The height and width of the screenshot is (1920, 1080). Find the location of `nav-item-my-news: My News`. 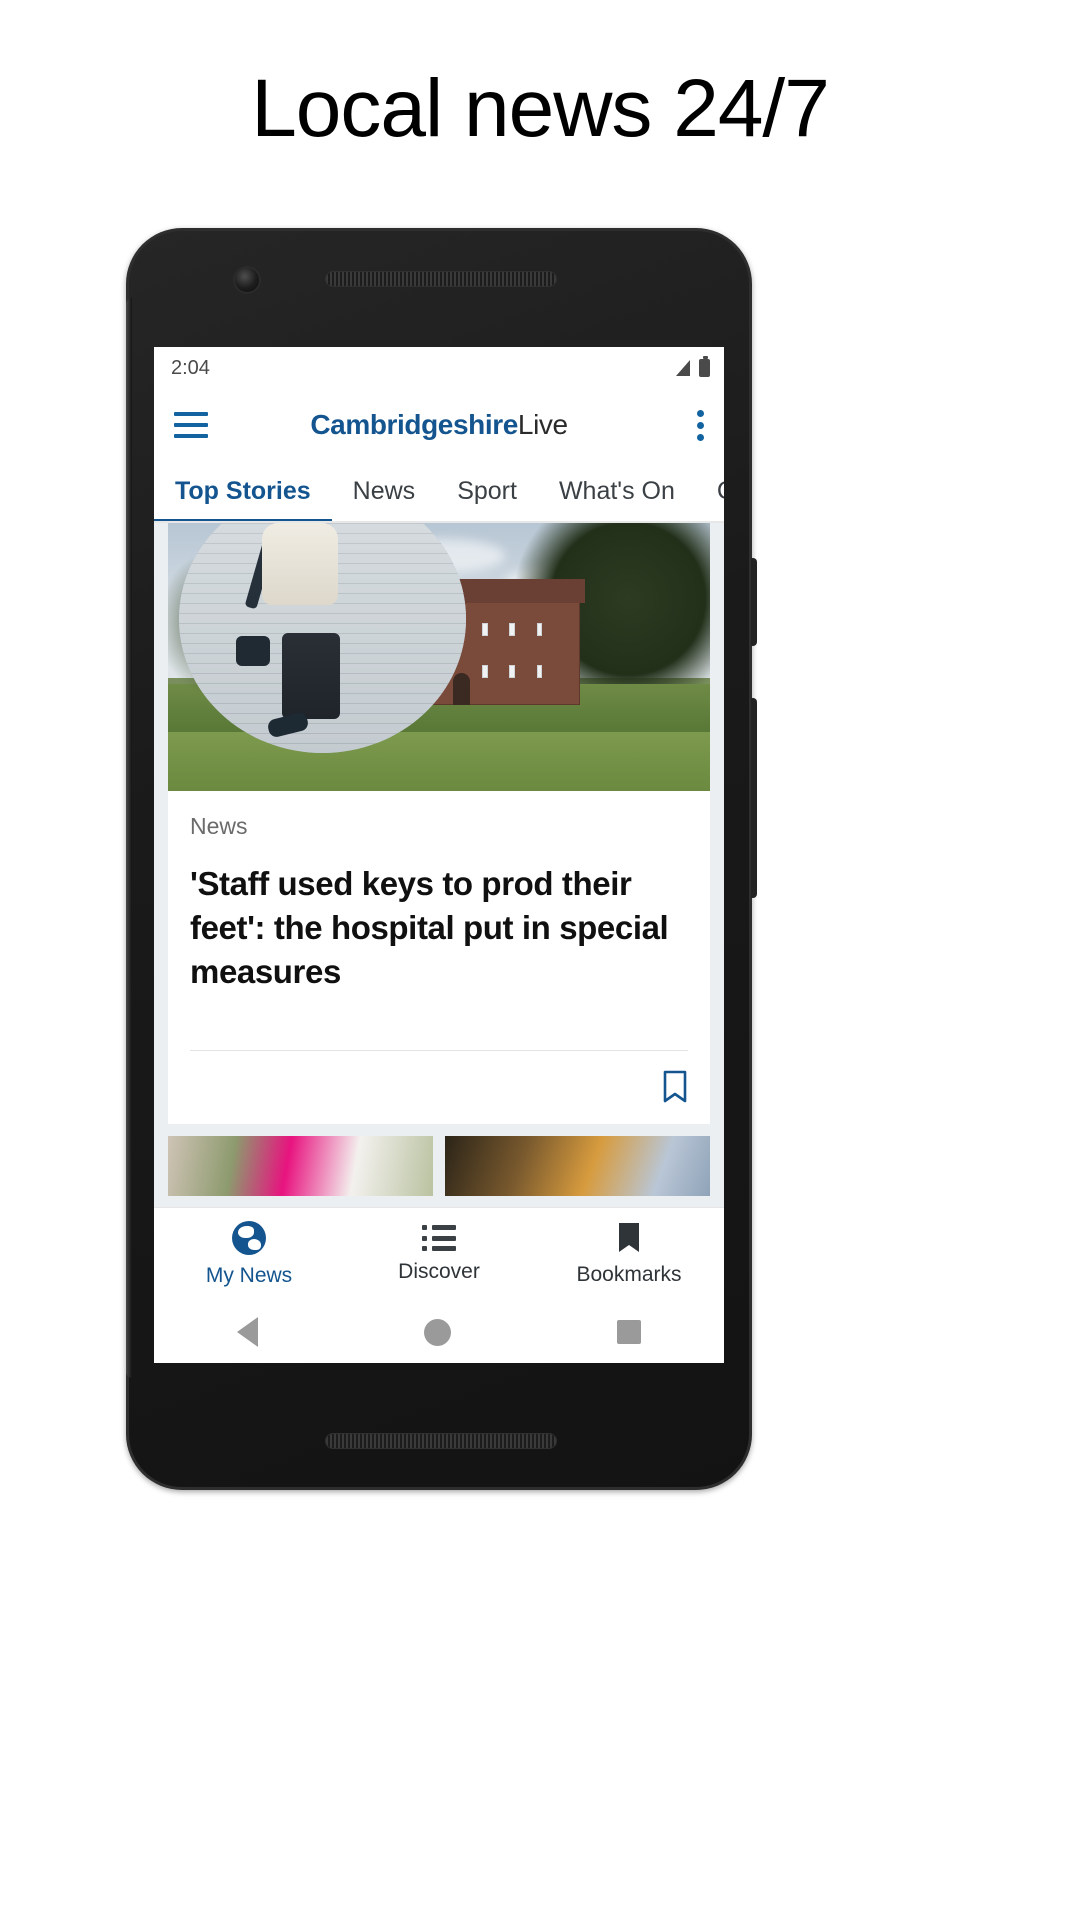

nav-item-my-news: My News is located at coordinates (249, 1254).